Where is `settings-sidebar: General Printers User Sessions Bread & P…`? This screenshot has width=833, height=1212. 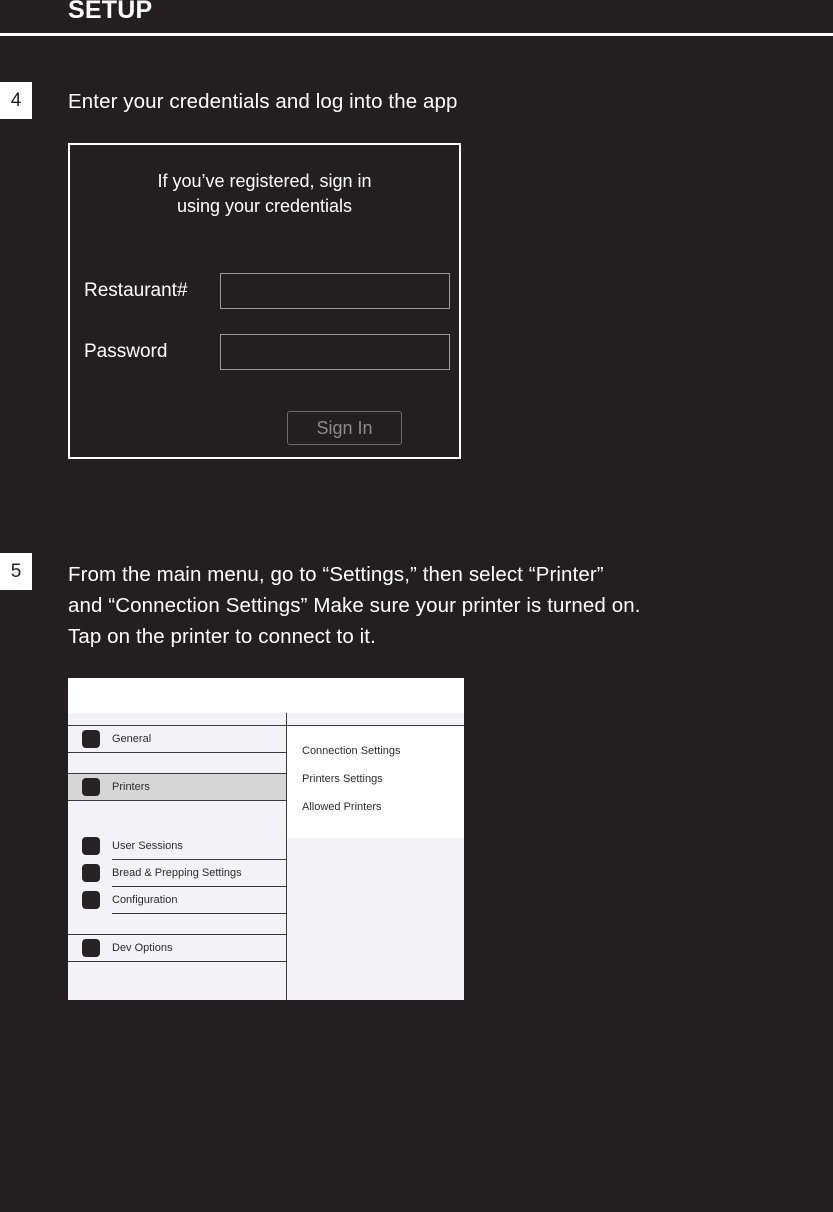
settings-sidebar: General Printers User Sessions Bread & P… is located at coordinates (177, 856).